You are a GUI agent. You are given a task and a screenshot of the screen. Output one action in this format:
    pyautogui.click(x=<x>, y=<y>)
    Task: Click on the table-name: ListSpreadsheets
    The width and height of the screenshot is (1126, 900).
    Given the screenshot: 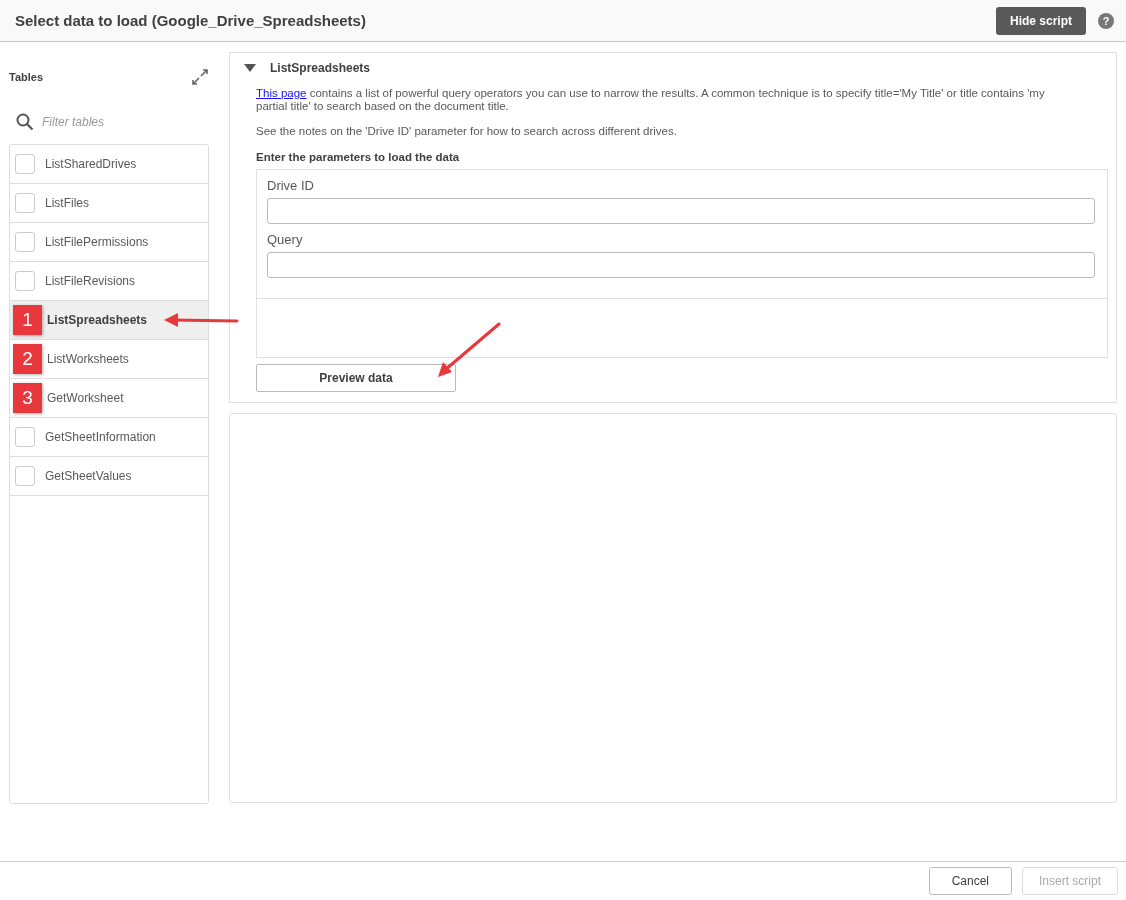 What is the action you would take?
    pyautogui.click(x=97, y=320)
    